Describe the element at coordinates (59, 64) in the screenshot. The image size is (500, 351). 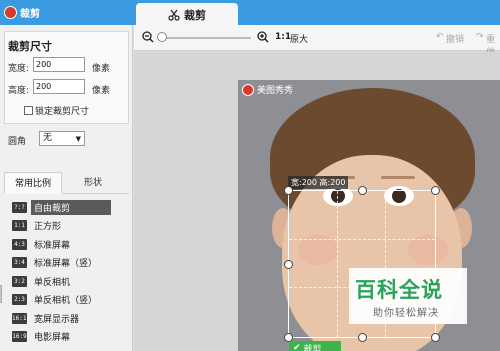
I see `width-field: 200` at that location.